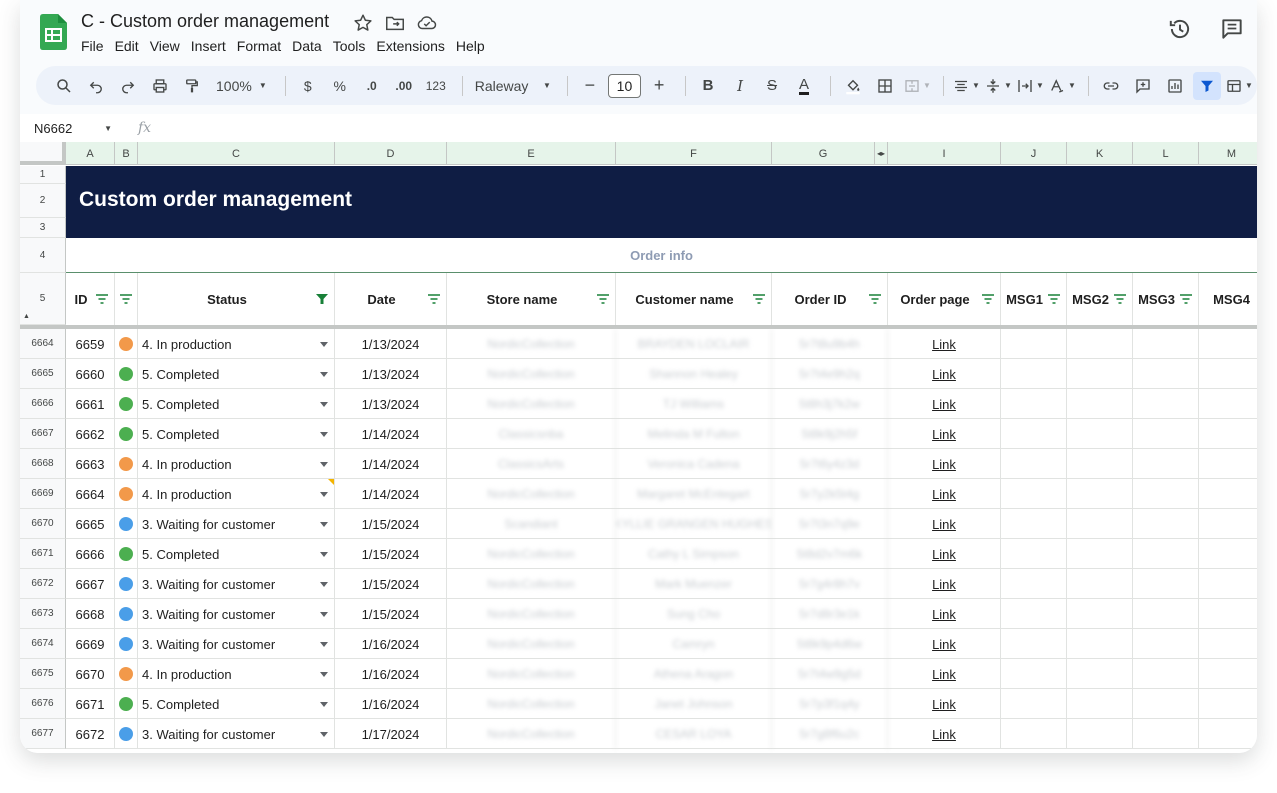  What do you see at coordinates (43, 255) in the screenshot?
I see `row-header: 4` at bounding box center [43, 255].